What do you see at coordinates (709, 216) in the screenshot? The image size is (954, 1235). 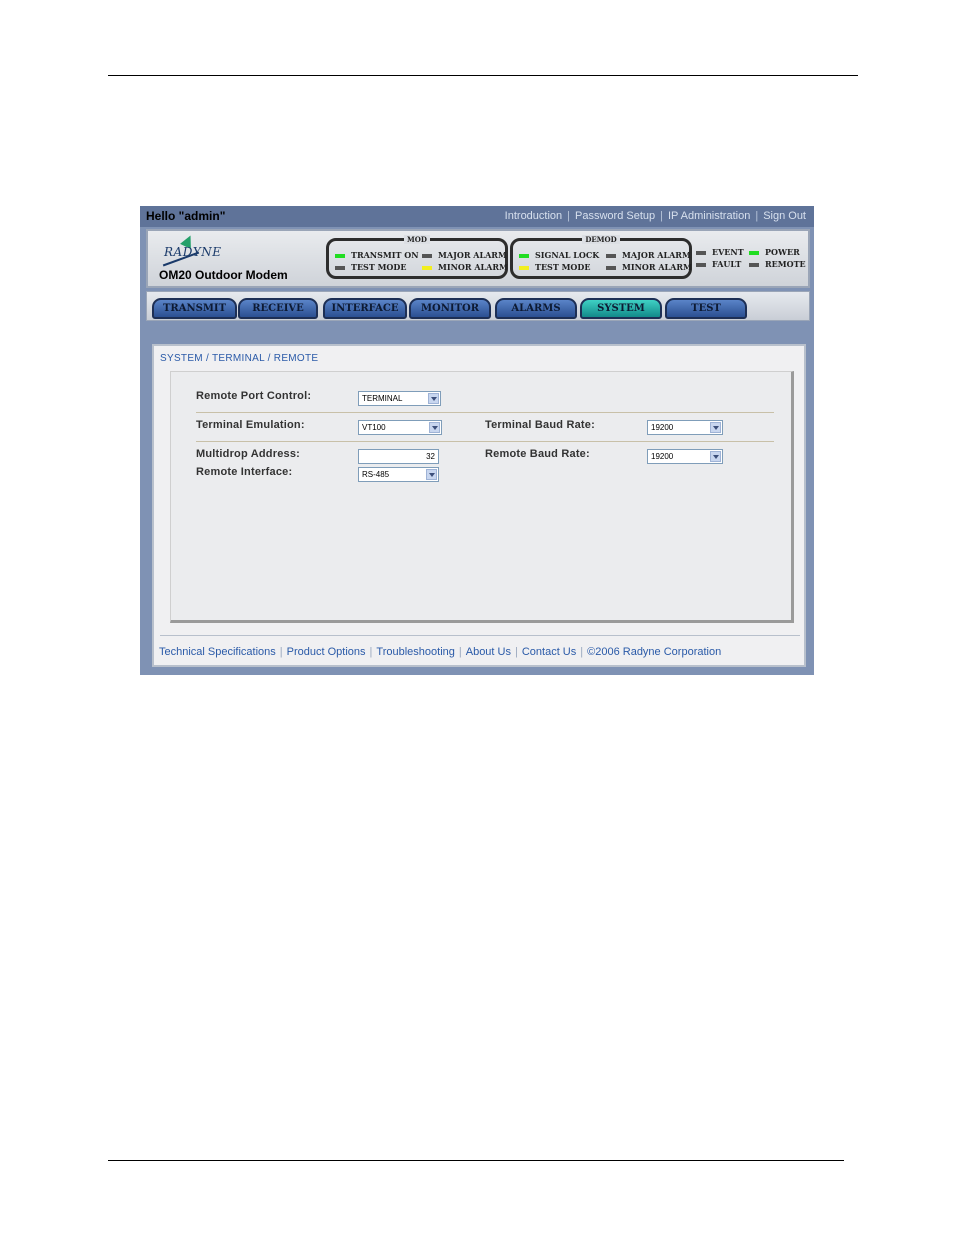 I see `ip-administration-link: IP Administration` at bounding box center [709, 216].